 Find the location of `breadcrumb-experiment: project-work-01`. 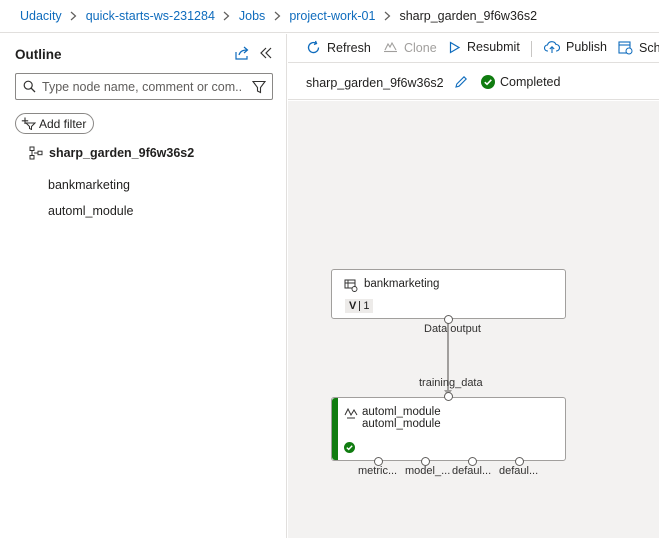

breadcrumb-experiment: project-work-01 is located at coordinates (332, 16).